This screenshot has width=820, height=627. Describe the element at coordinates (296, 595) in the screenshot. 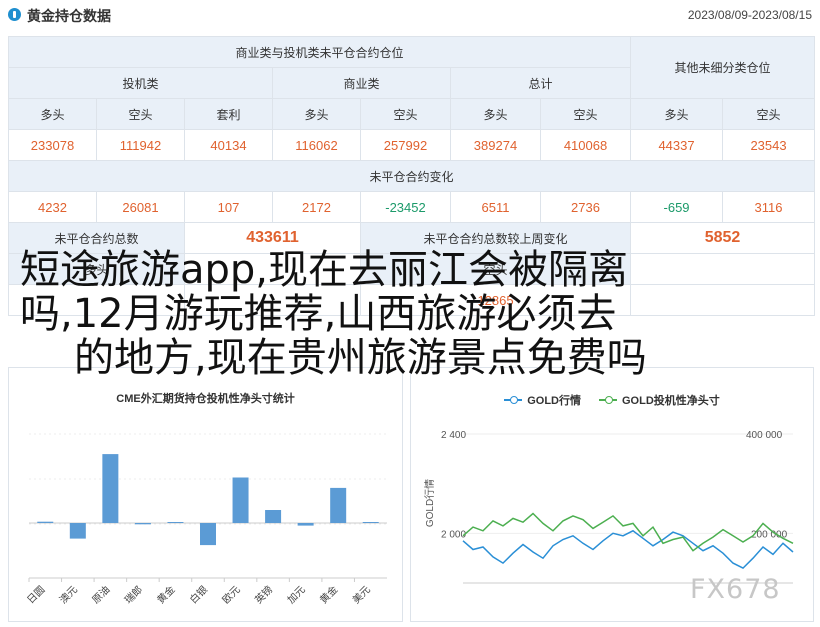

I see `x-tick-label: 加元` at that location.